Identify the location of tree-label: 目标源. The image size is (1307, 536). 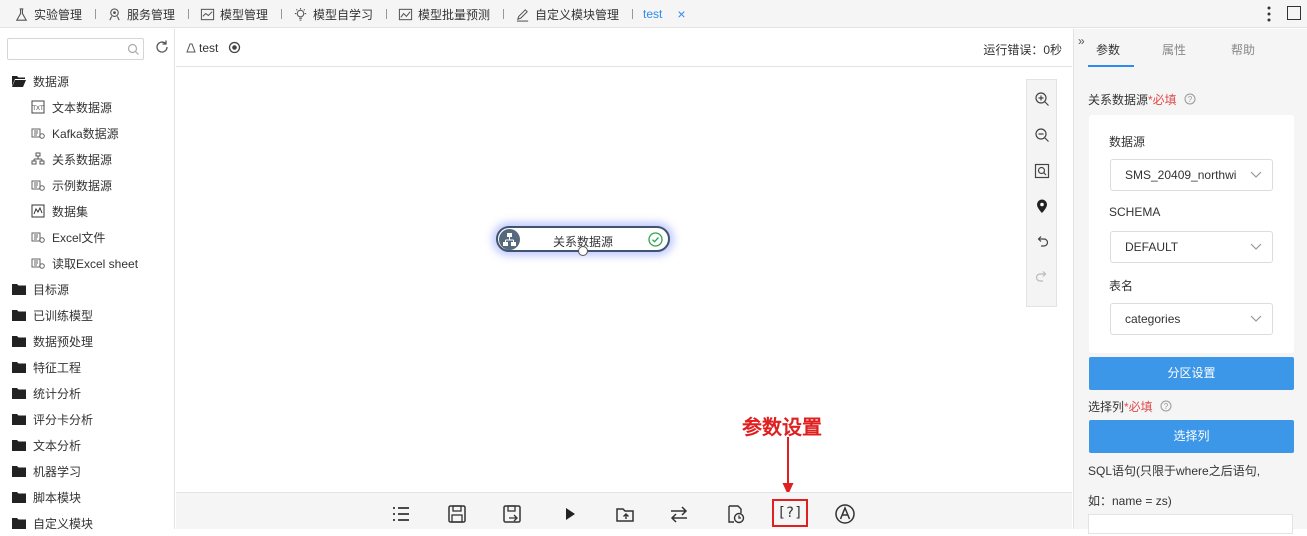
(51, 289).